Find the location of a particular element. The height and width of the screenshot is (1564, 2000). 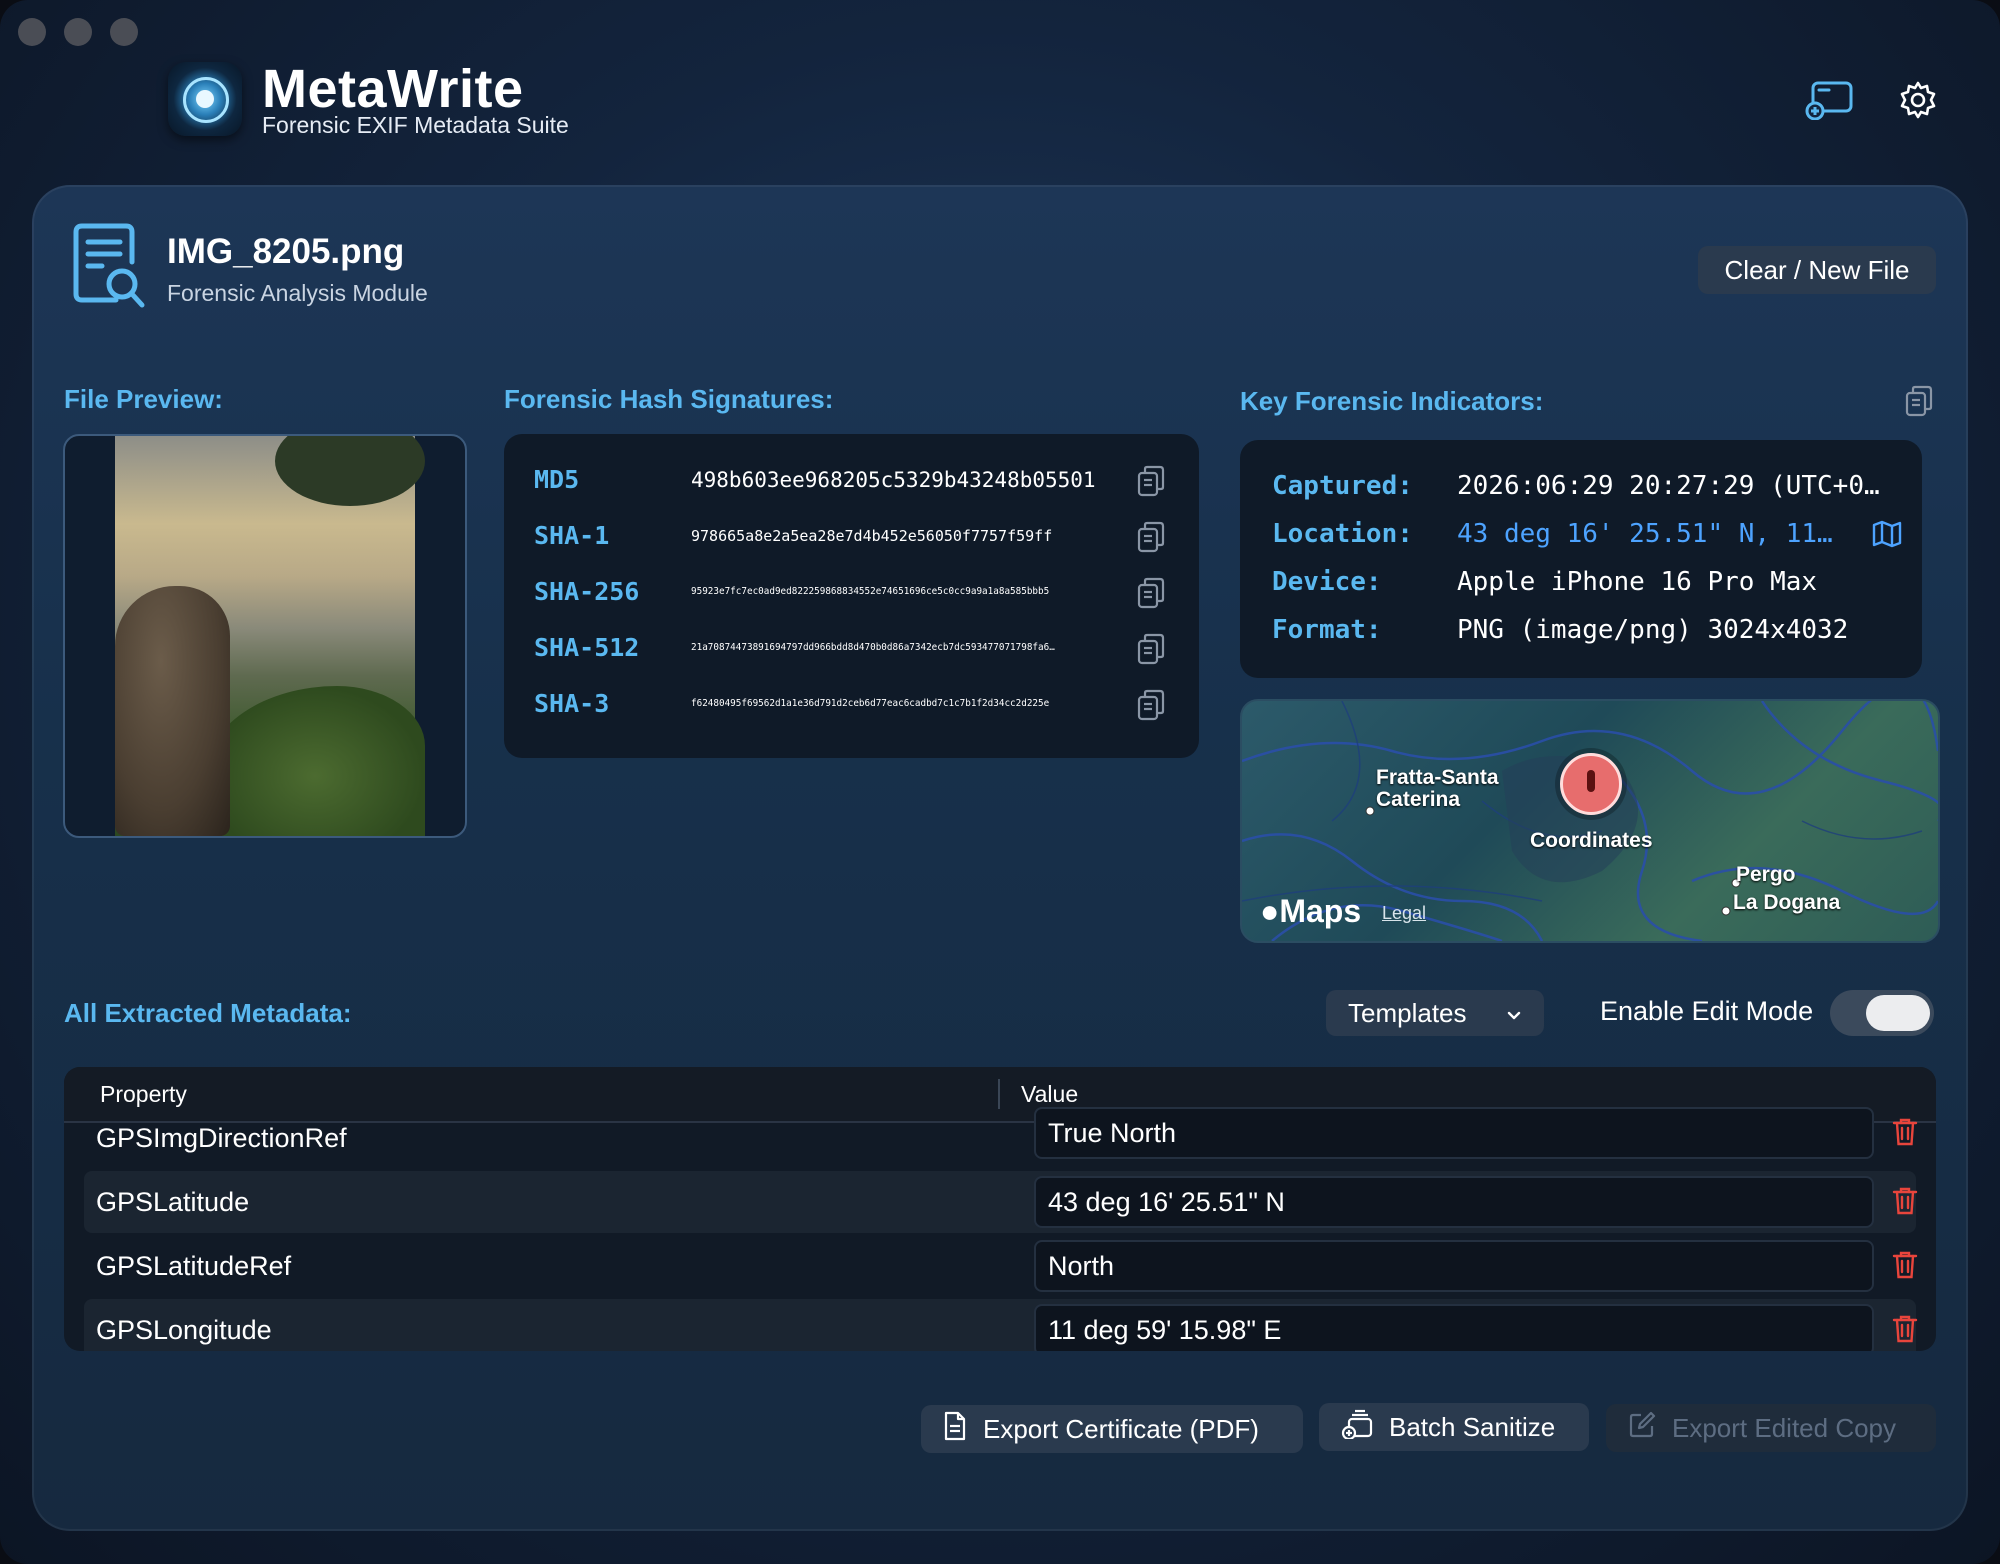

file-preview-image is located at coordinates (265, 636).